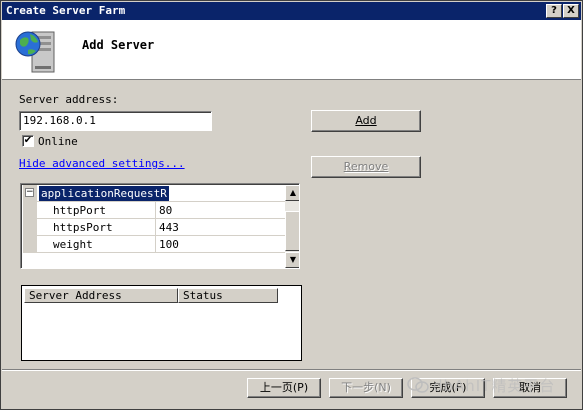 This screenshot has width=583, height=410. I want to click on property-grid-scrollbar: ▲ ▼, so click(292, 226).